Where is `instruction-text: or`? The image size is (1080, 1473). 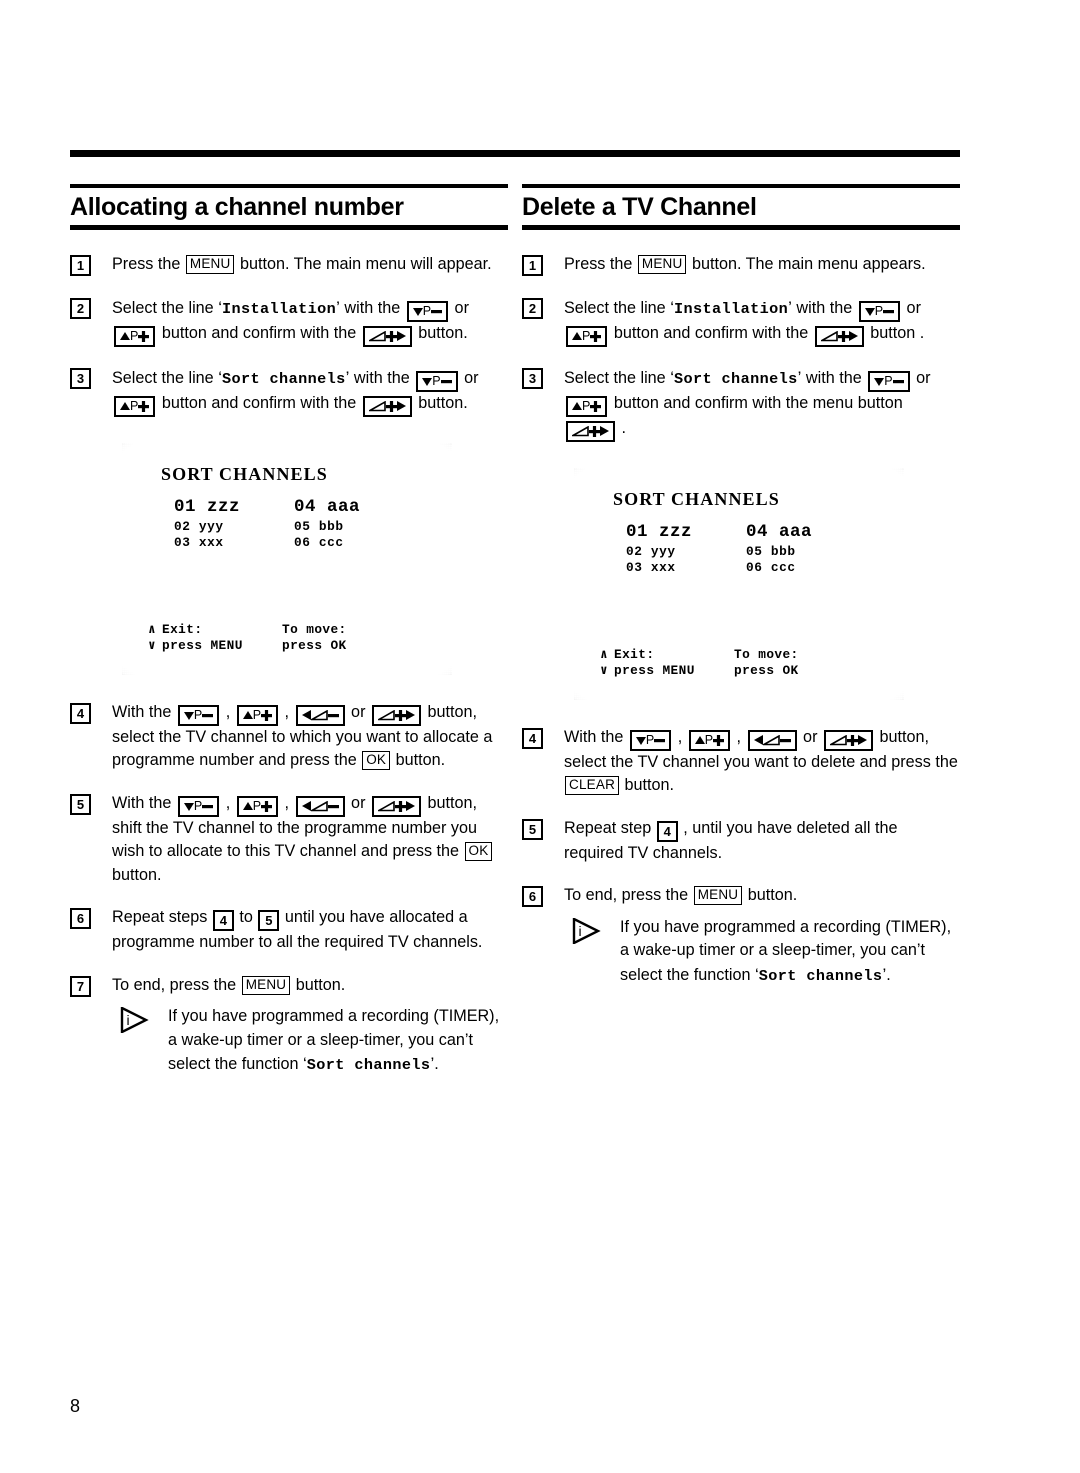
instruction-text: or is located at coordinates (911, 307).